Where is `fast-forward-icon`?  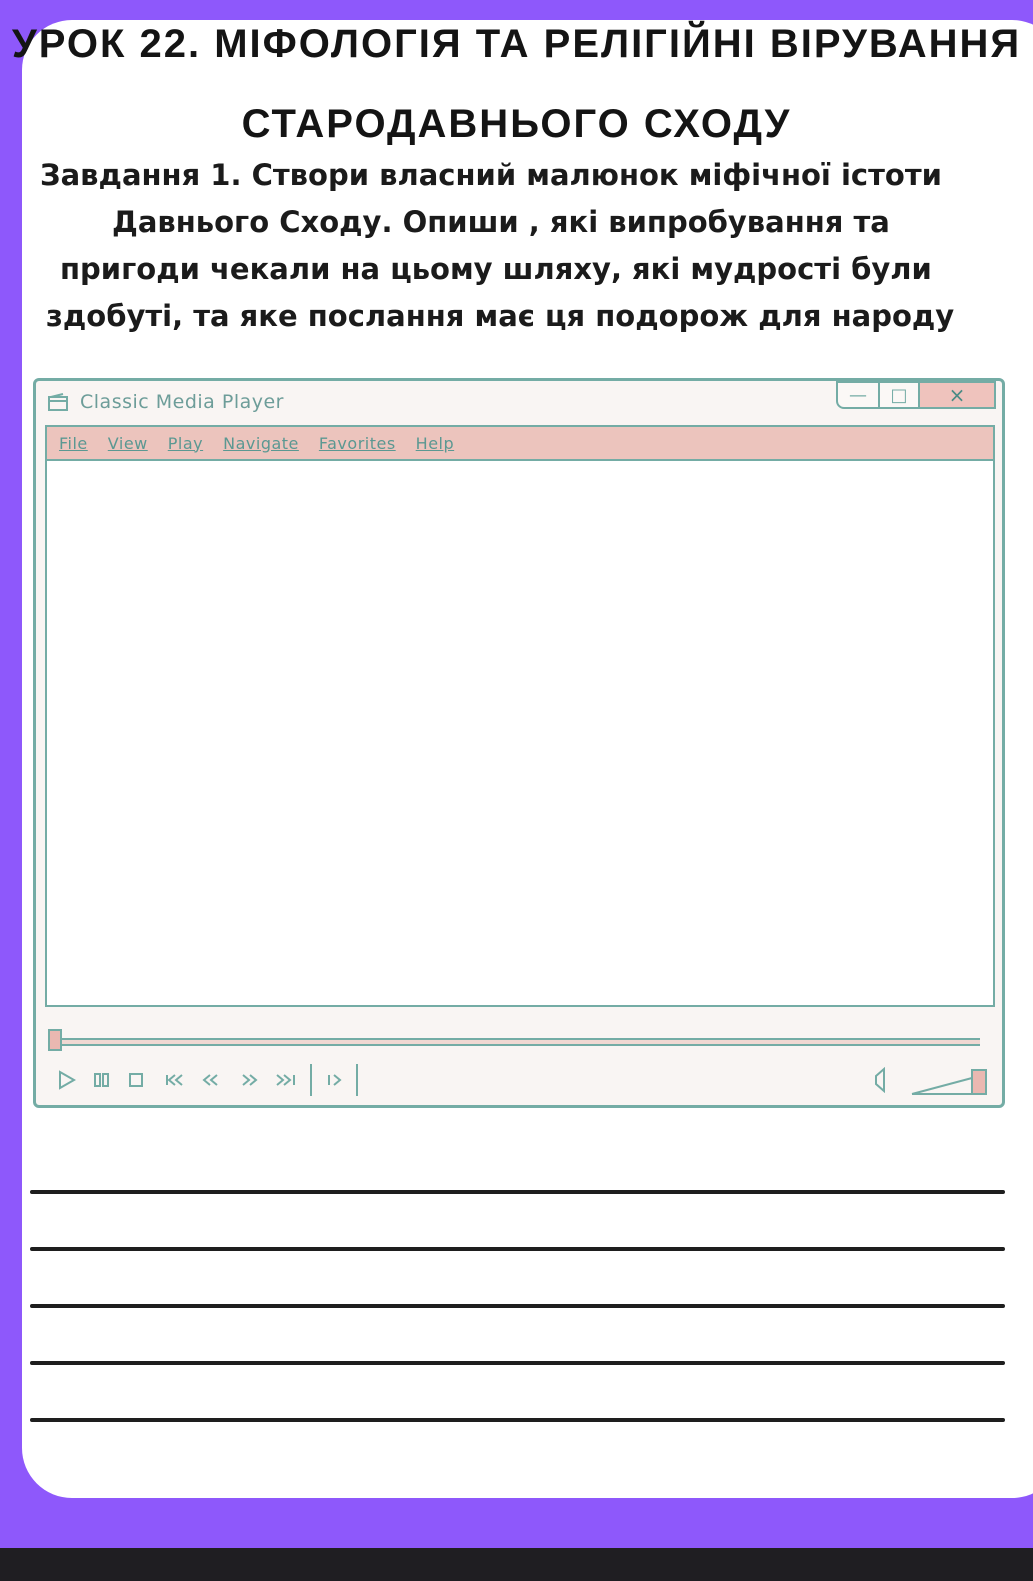
fast-forward-icon is located at coordinates (249, 1080).